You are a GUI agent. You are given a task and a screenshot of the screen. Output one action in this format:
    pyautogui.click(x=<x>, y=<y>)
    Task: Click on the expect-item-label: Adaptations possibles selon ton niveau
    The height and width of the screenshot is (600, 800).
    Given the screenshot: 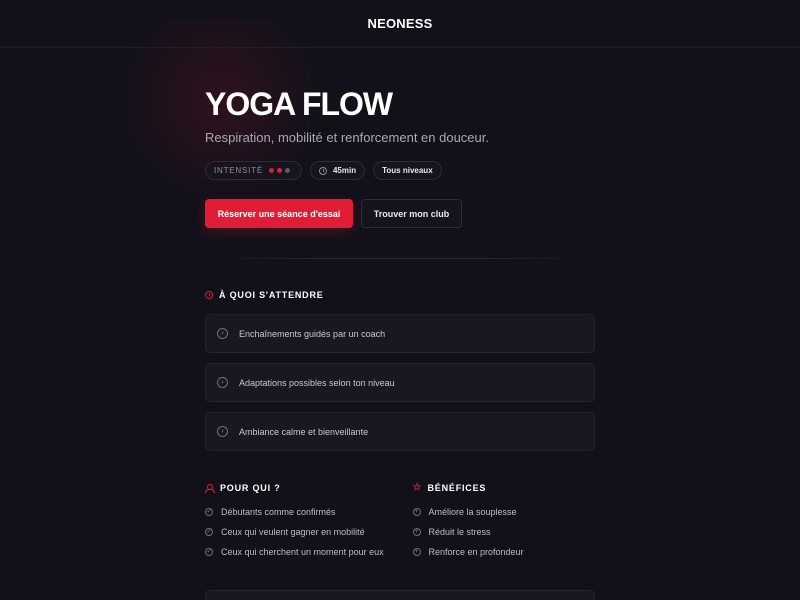 What is the action you would take?
    pyautogui.click(x=317, y=382)
    